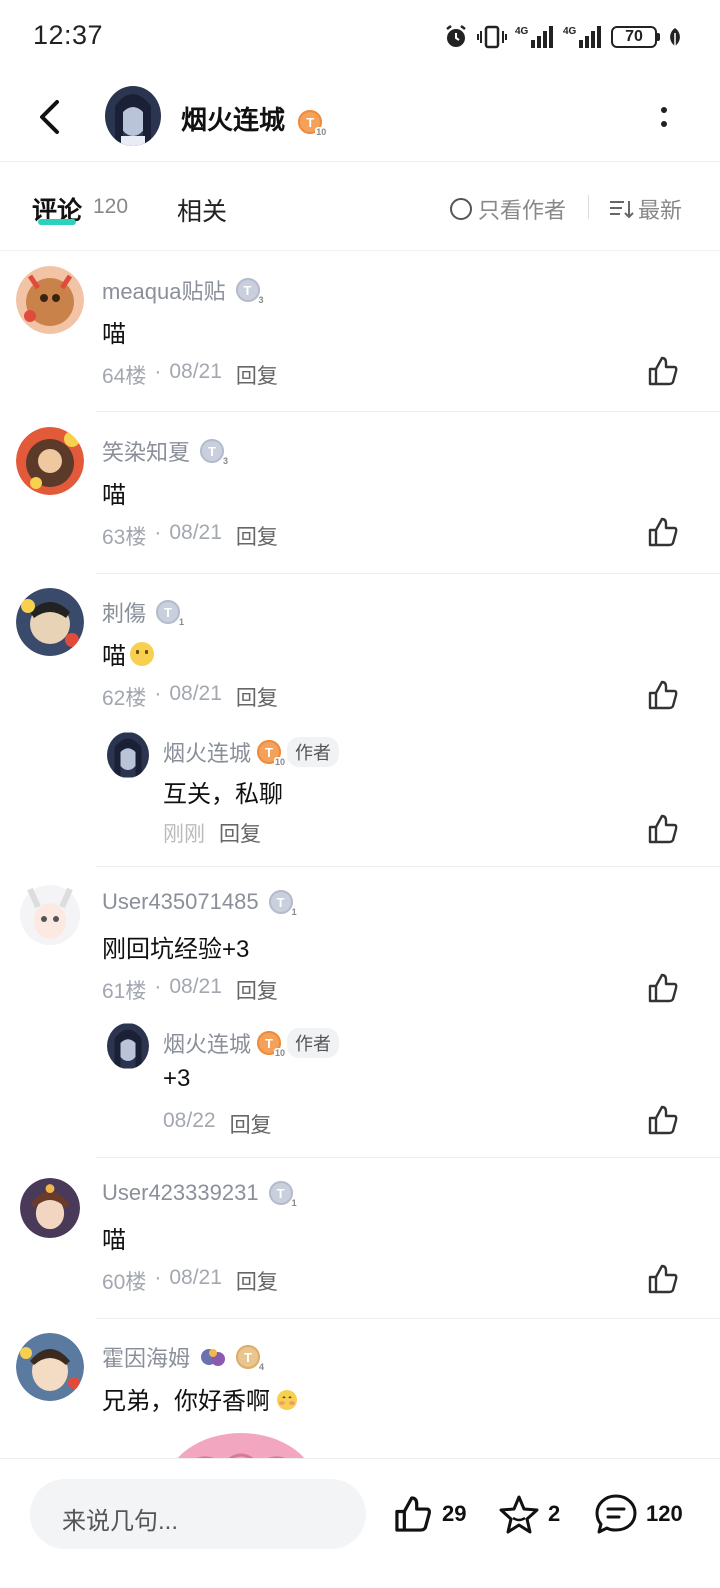 The image size is (720, 1588). What do you see at coordinates (186, 1401) in the screenshot?
I see `comment-text-content: 兄弟，你好香啊` at bounding box center [186, 1401].